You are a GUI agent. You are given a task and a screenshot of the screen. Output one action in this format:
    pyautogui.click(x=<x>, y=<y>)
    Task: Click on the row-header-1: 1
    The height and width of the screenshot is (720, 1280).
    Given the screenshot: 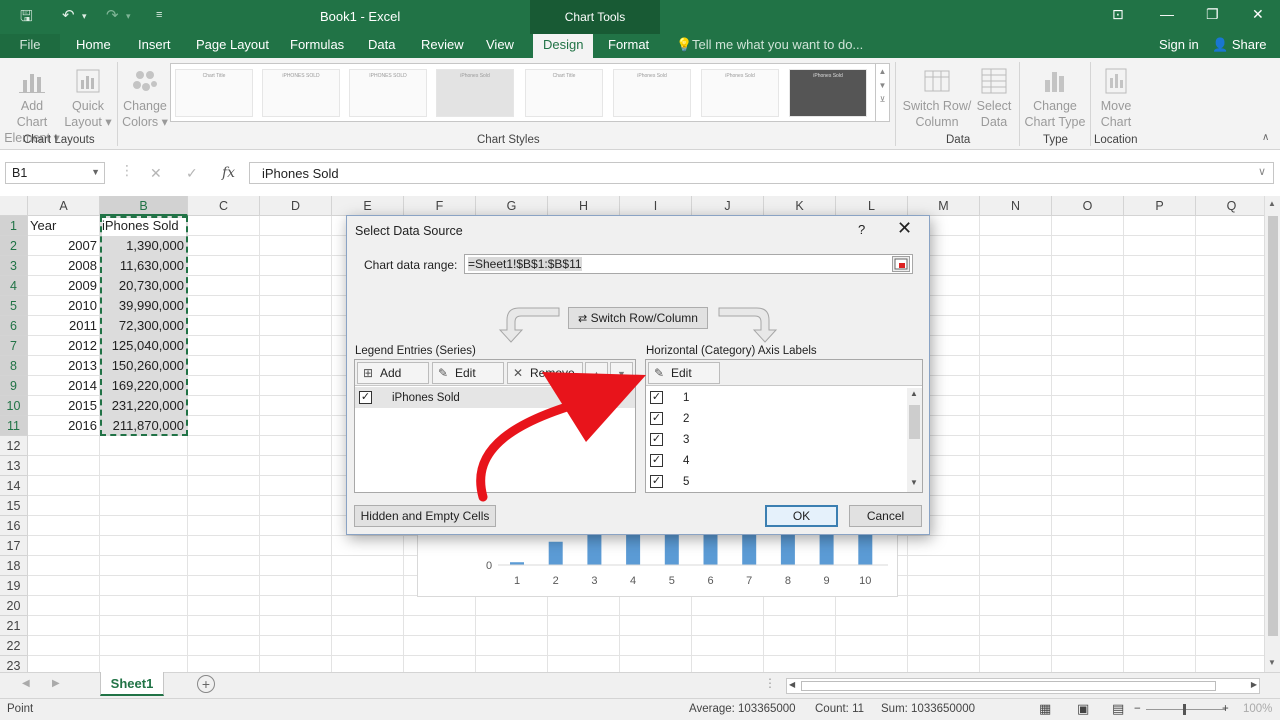 What is the action you would take?
    pyautogui.click(x=14, y=226)
    